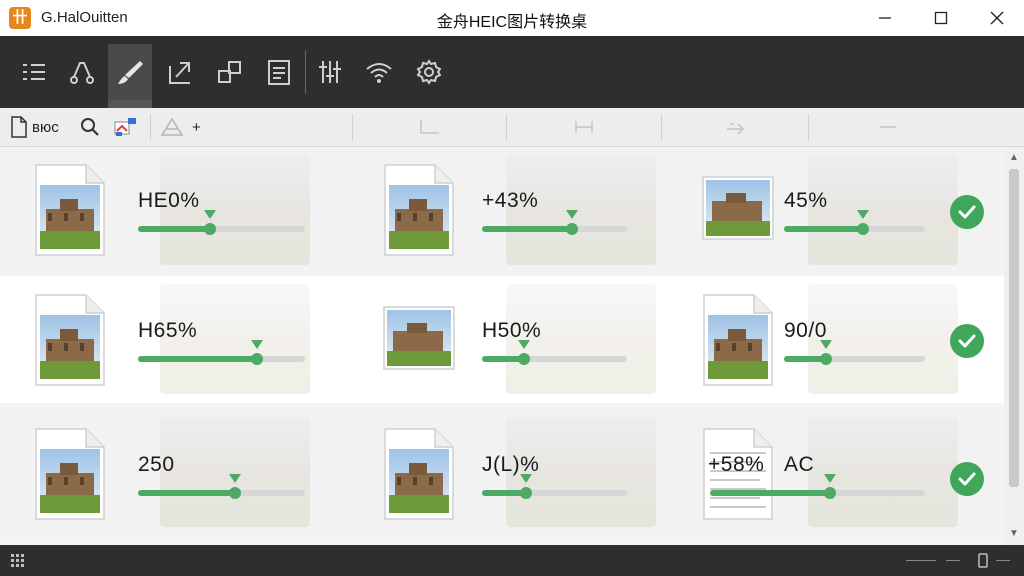 The width and height of the screenshot is (1024, 576). I want to click on toolbar-settings-button, so click(429, 72).